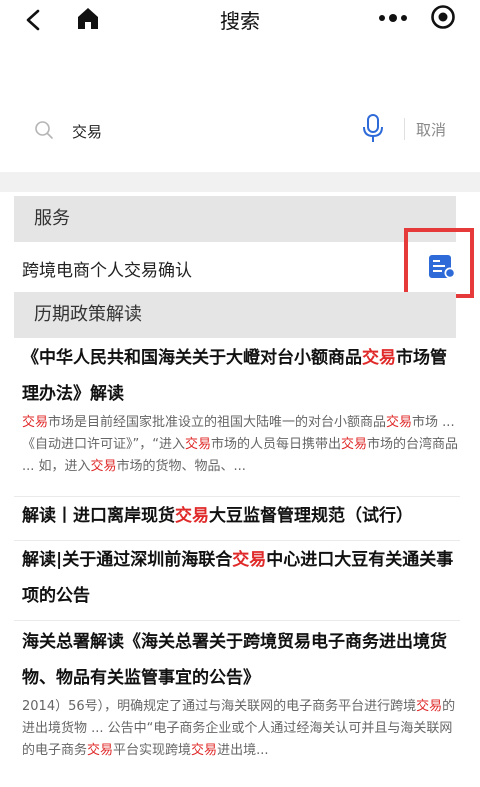  Describe the element at coordinates (107, 271) in the screenshot. I see `service-item-label: 跨境电商个人交易确认` at that location.